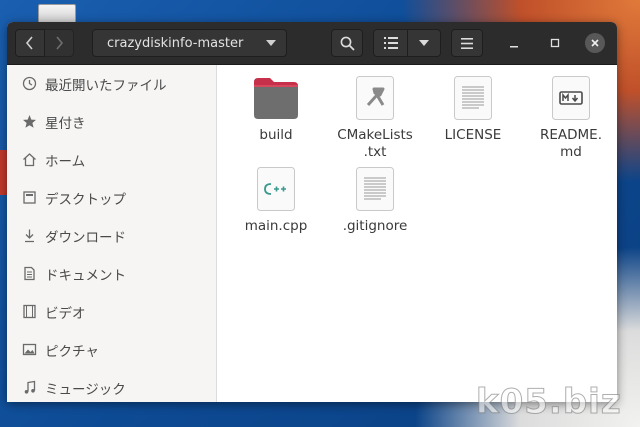 This screenshot has width=640, height=427. What do you see at coordinates (29, 83) in the screenshot?
I see `clock-icon` at bounding box center [29, 83].